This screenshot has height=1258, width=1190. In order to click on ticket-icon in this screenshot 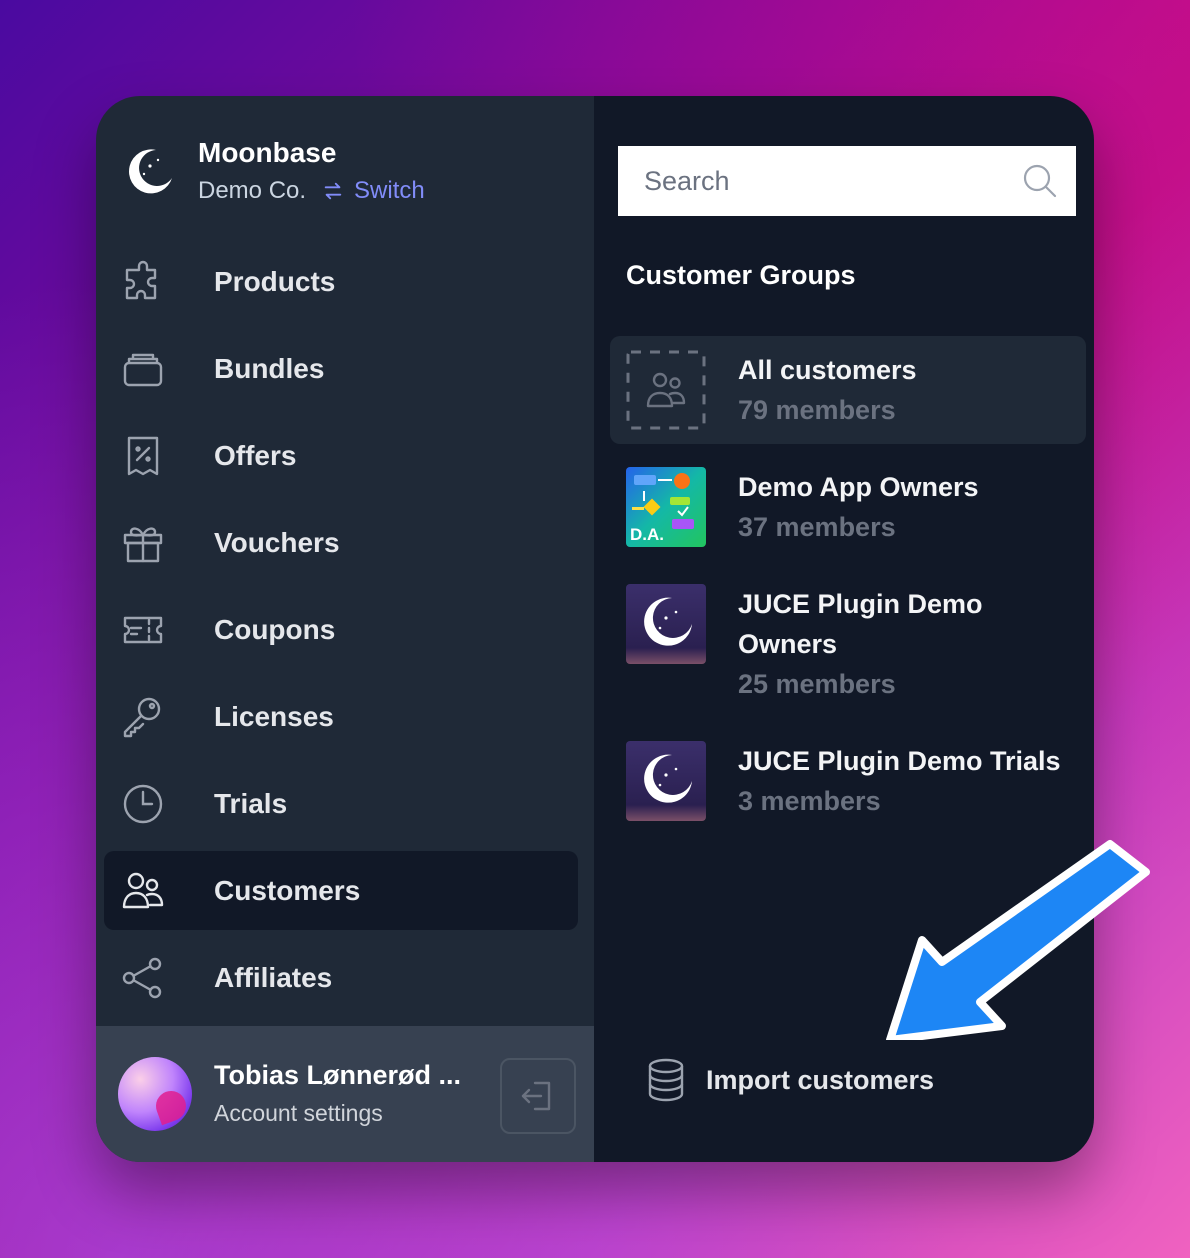, I will do `click(143, 630)`.